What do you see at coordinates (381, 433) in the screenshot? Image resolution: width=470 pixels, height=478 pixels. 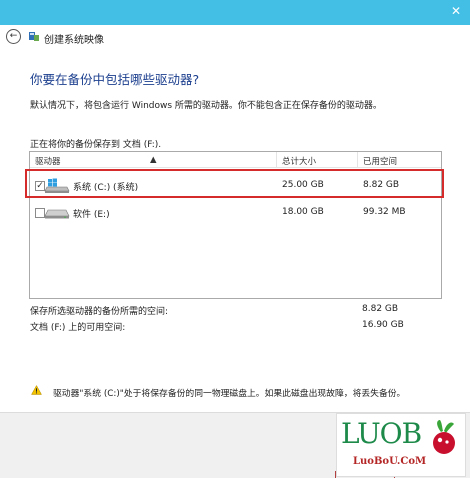 I see `watermark-brand: LUOB` at bounding box center [381, 433].